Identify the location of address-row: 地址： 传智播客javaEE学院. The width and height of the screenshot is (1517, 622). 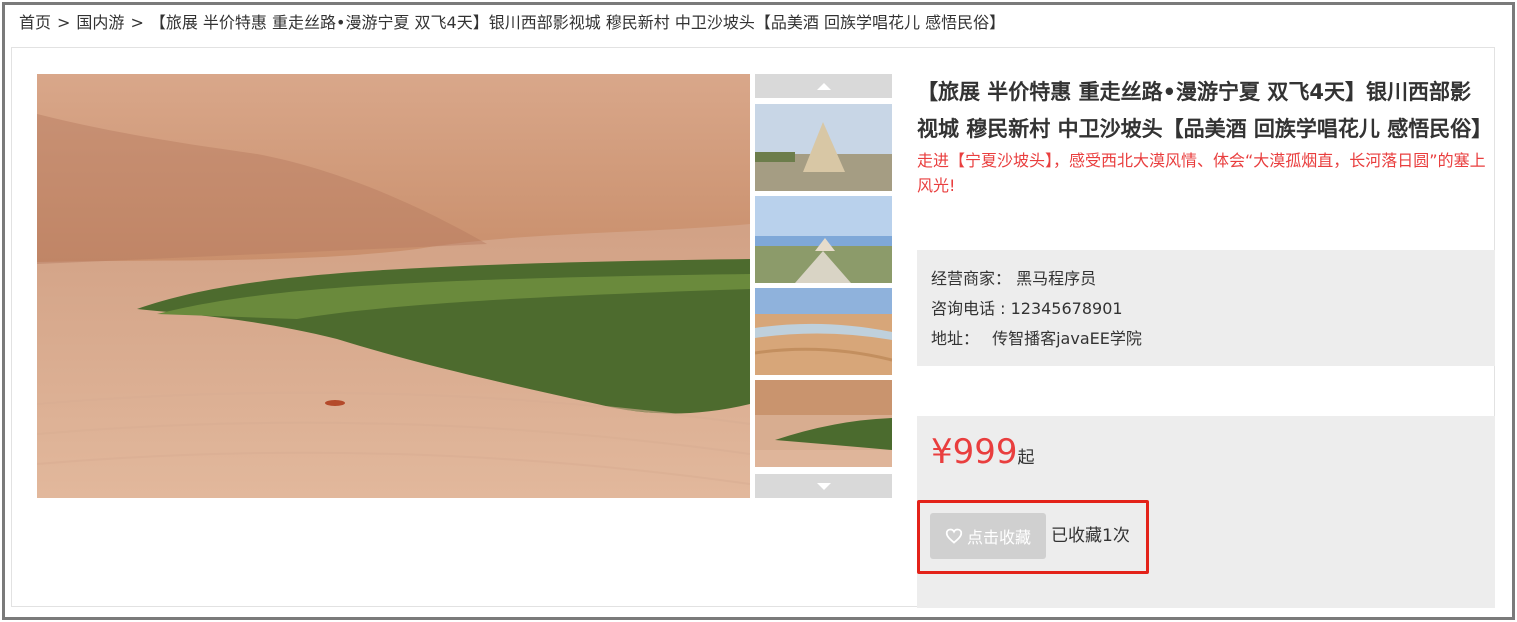
(1213, 339).